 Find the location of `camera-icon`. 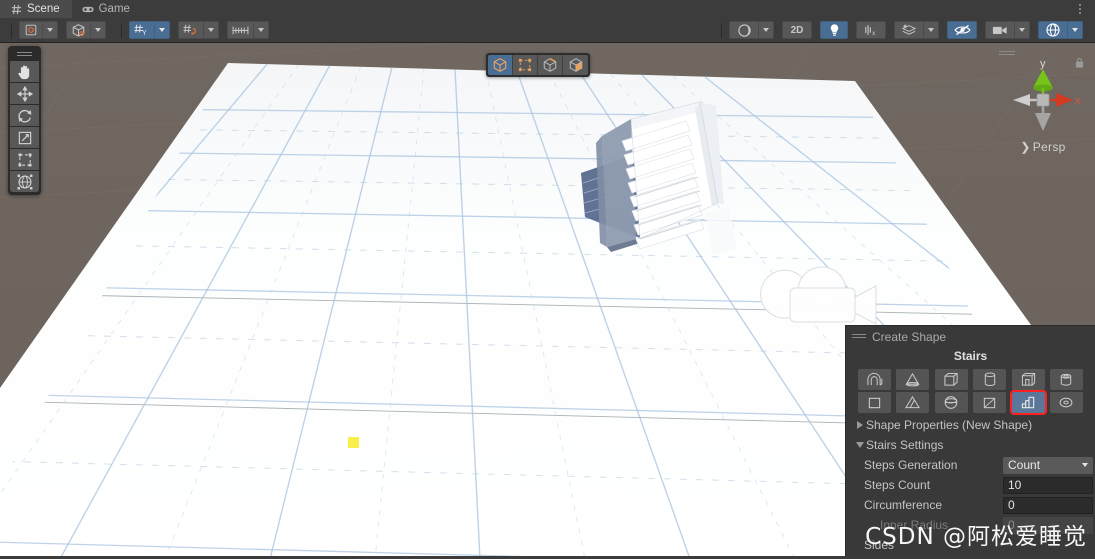

camera-icon is located at coordinates (1000, 30).